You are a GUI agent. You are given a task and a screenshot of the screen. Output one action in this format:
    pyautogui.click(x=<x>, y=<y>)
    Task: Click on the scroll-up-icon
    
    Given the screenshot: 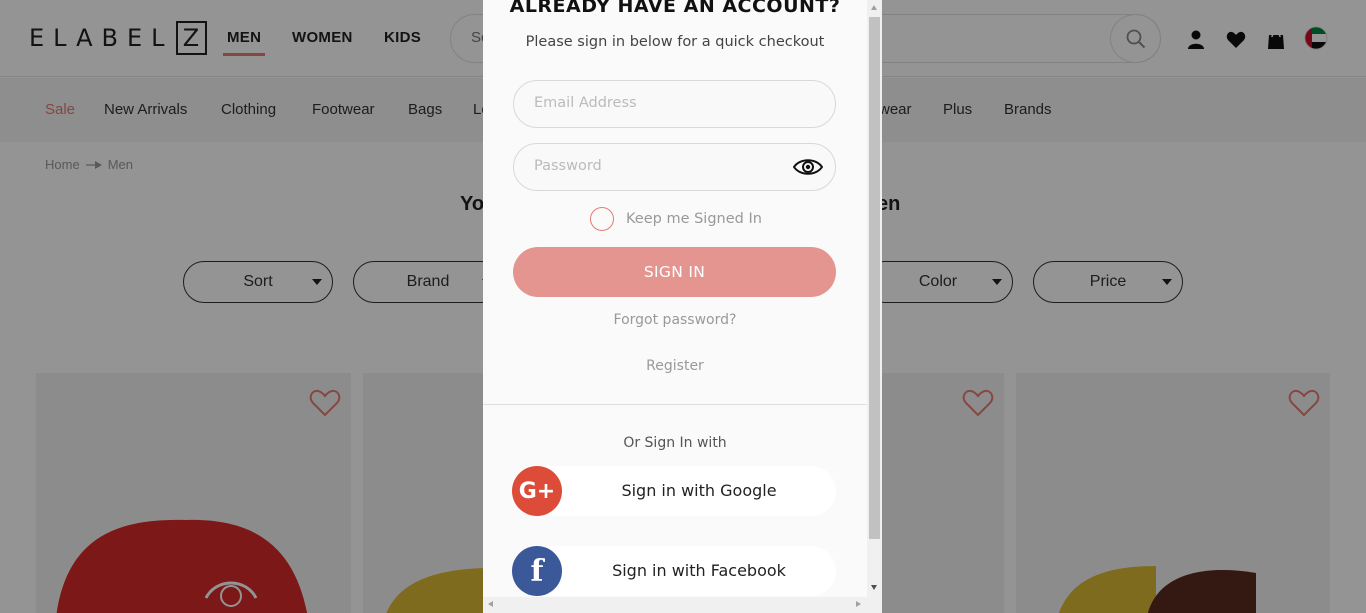 What is the action you would take?
    pyautogui.click(x=874, y=7)
    